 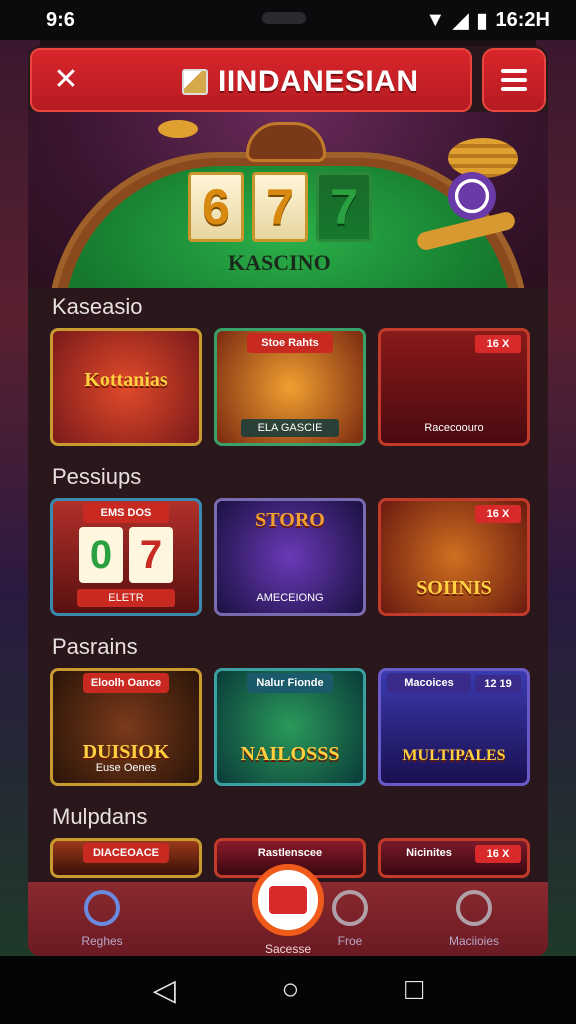 What do you see at coordinates (498, 684) in the screenshot?
I see `game-badge: 12 19` at bounding box center [498, 684].